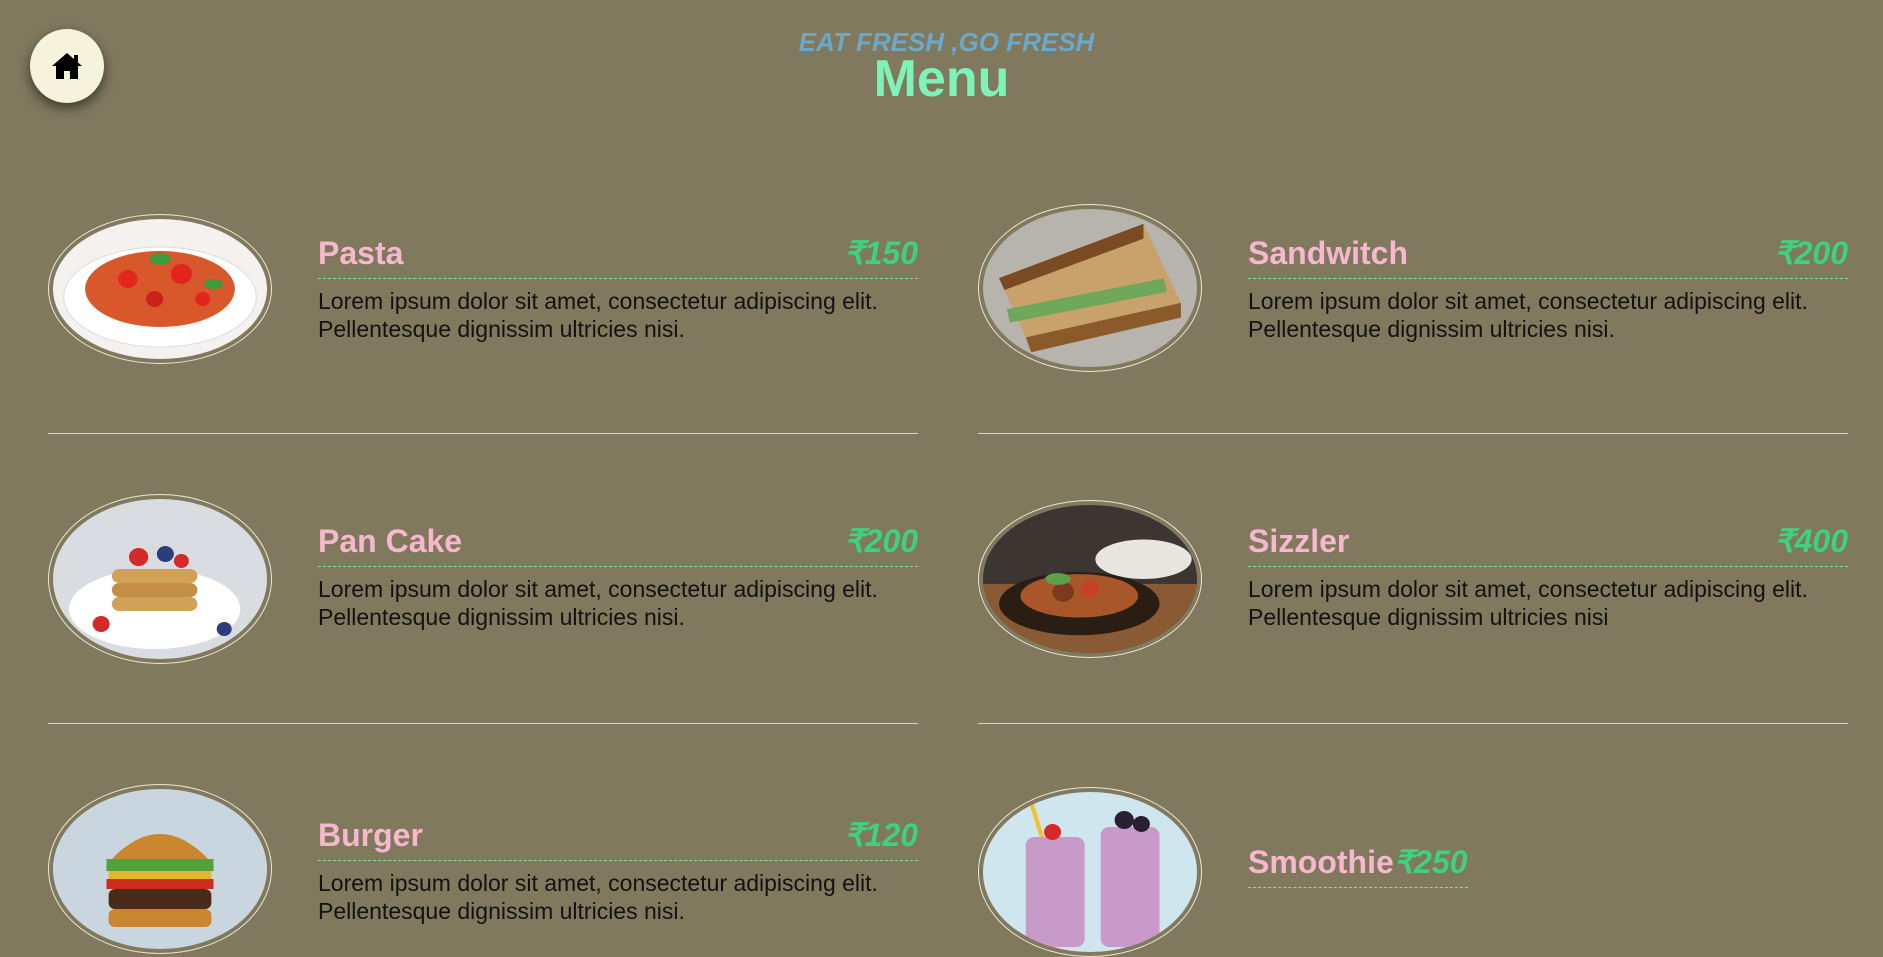  I want to click on page-header: EAT FRESH ,GO FRESH Menu, so click(941, 67).